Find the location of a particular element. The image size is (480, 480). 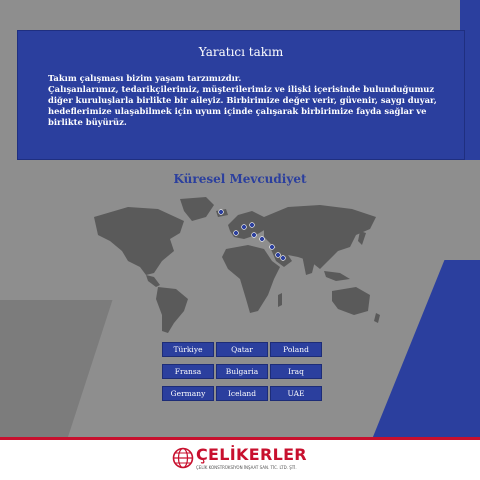

country-fransa: Fransa is located at coordinates (188, 371).